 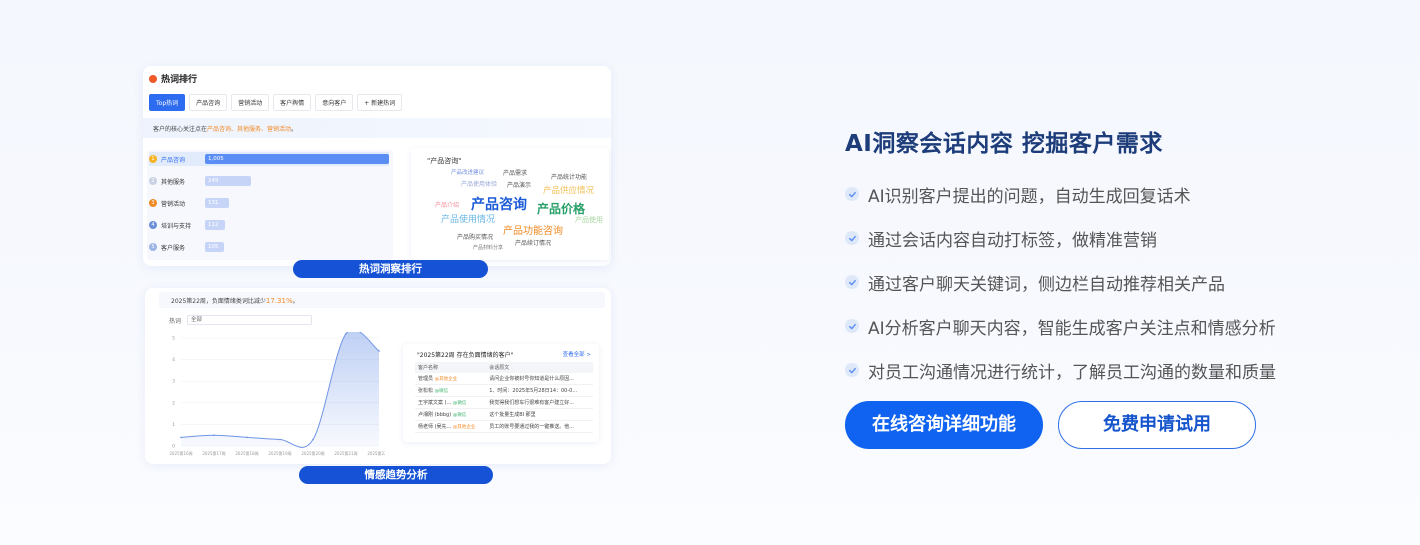 I want to click on cloud-word: 产品需求, so click(x=515, y=173).